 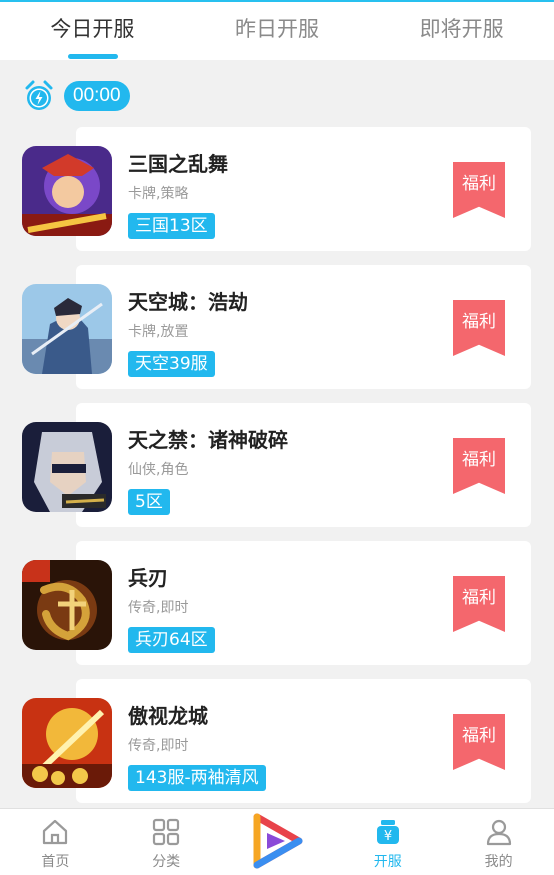 I want to click on tab-today: 今日开服, so click(x=92, y=31).